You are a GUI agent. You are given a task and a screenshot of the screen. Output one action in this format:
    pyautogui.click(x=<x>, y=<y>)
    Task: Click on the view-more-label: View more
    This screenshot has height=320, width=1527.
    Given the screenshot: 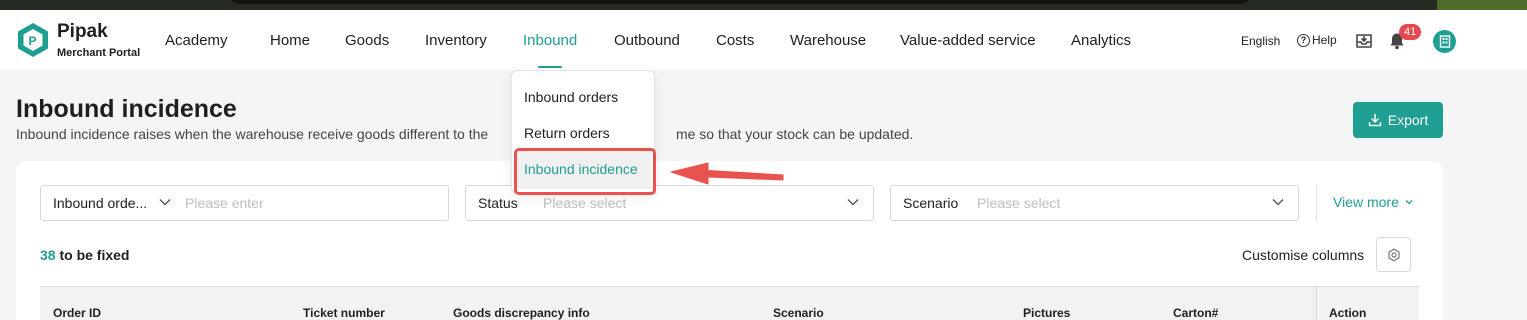 What is the action you would take?
    pyautogui.click(x=1366, y=202)
    